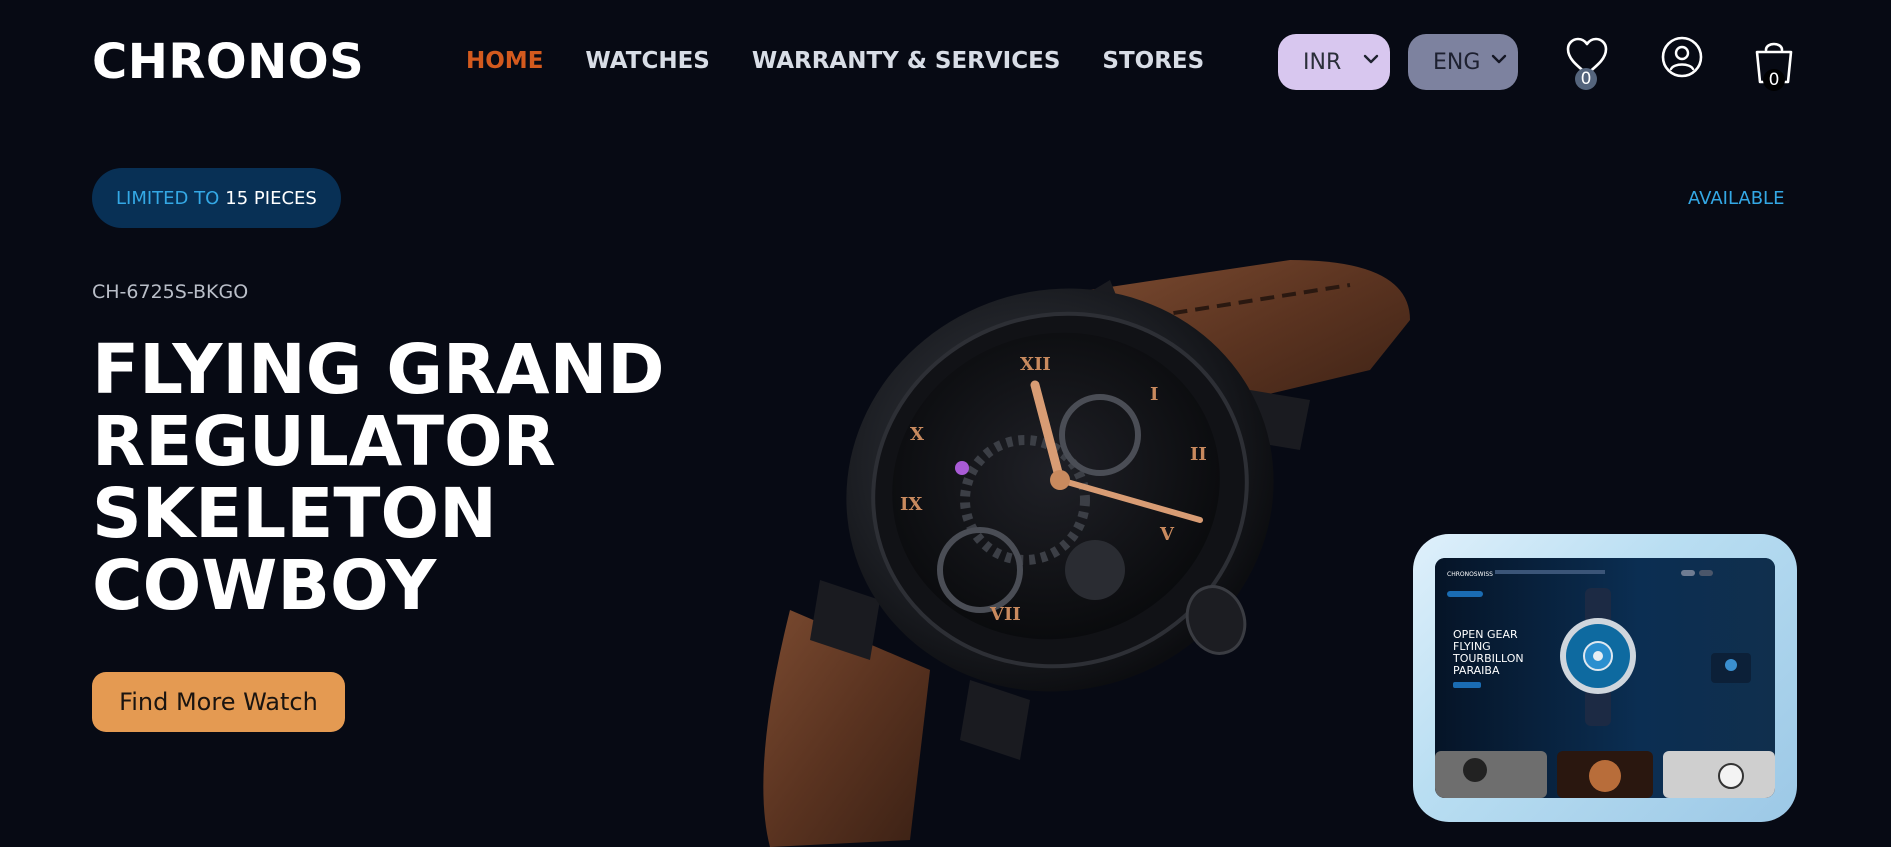  What do you see at coordinates (170, 292) in the screenshot?
I see `model-code: CH-6725S-BKGO` at bounding box center [170, 292].